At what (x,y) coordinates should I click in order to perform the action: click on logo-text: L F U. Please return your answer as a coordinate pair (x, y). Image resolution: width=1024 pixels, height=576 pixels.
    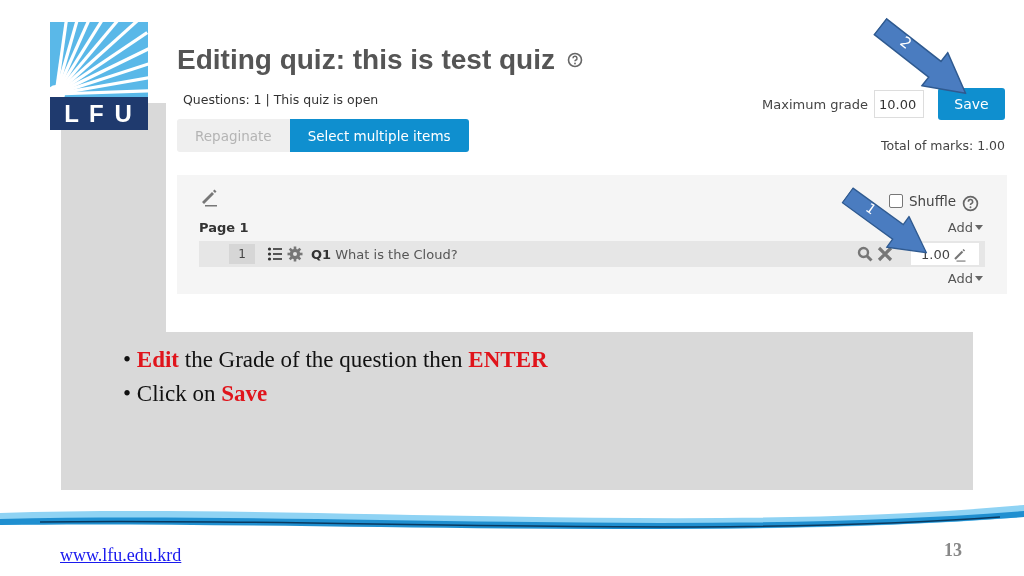
    Looking at the image, I should click on (99, 113).